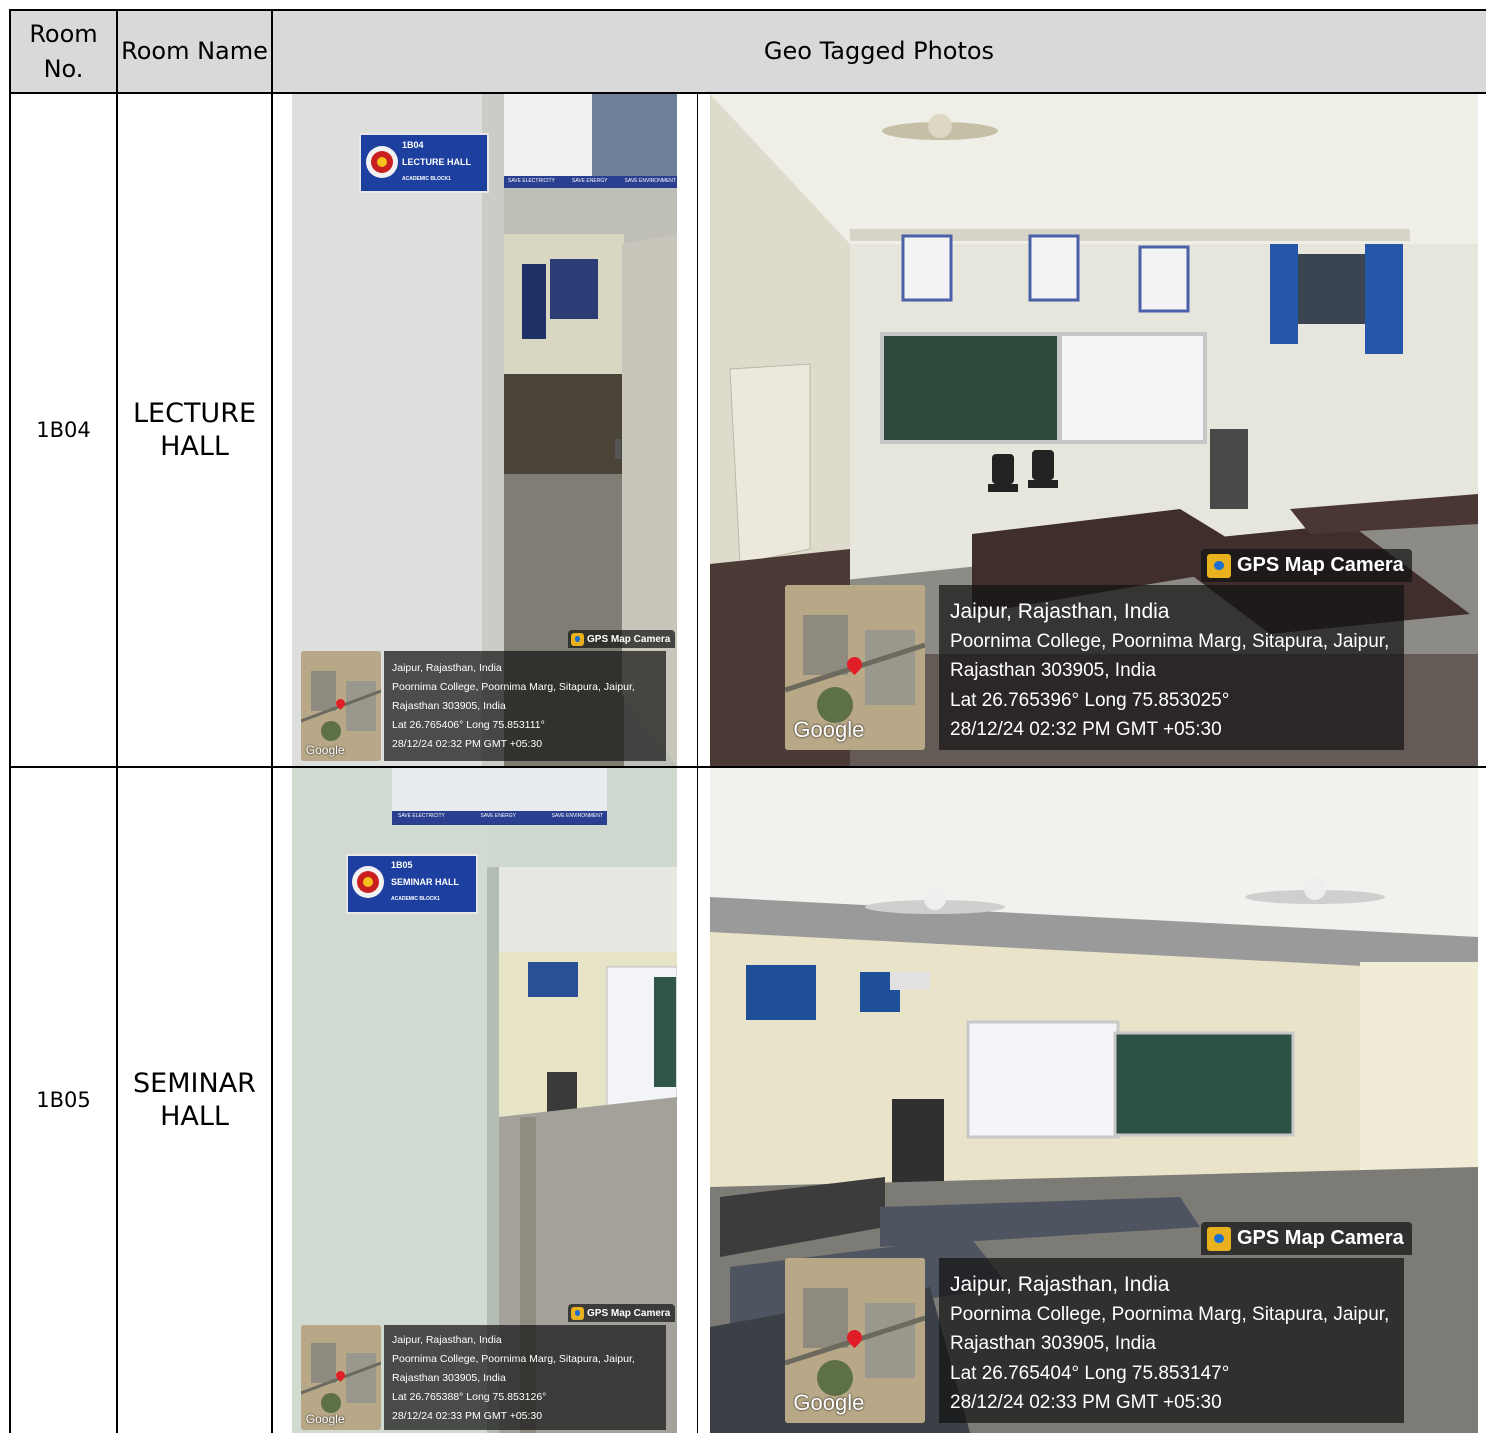  I want to click on header-geo-tagged-photos: Geo Tagged Photos, so click(879, 51).